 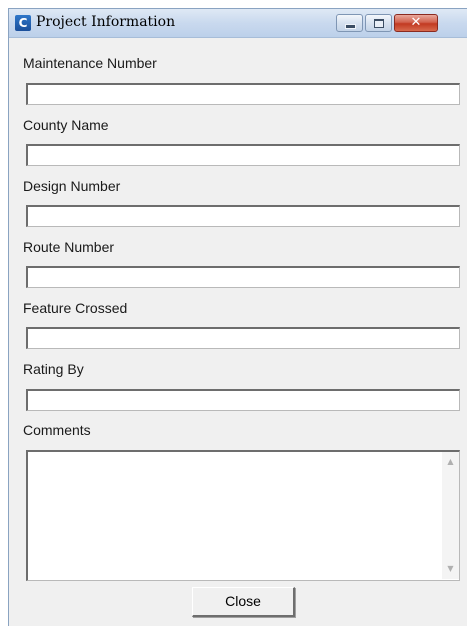 I want to click on comments-scrollbar: ▲ ▼, so click(x=450, y=515).